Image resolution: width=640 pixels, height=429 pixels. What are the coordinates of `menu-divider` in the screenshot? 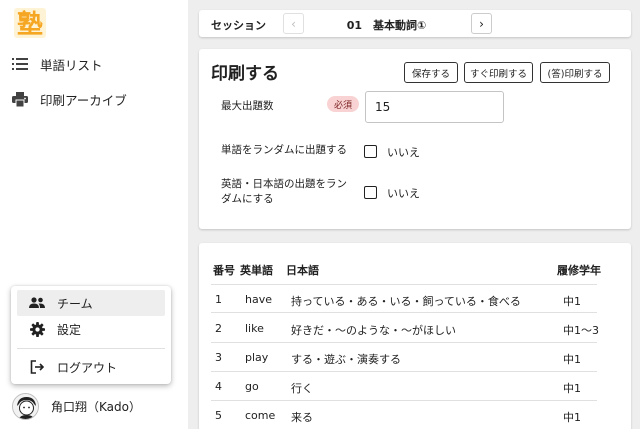 It's located at (91, 348).